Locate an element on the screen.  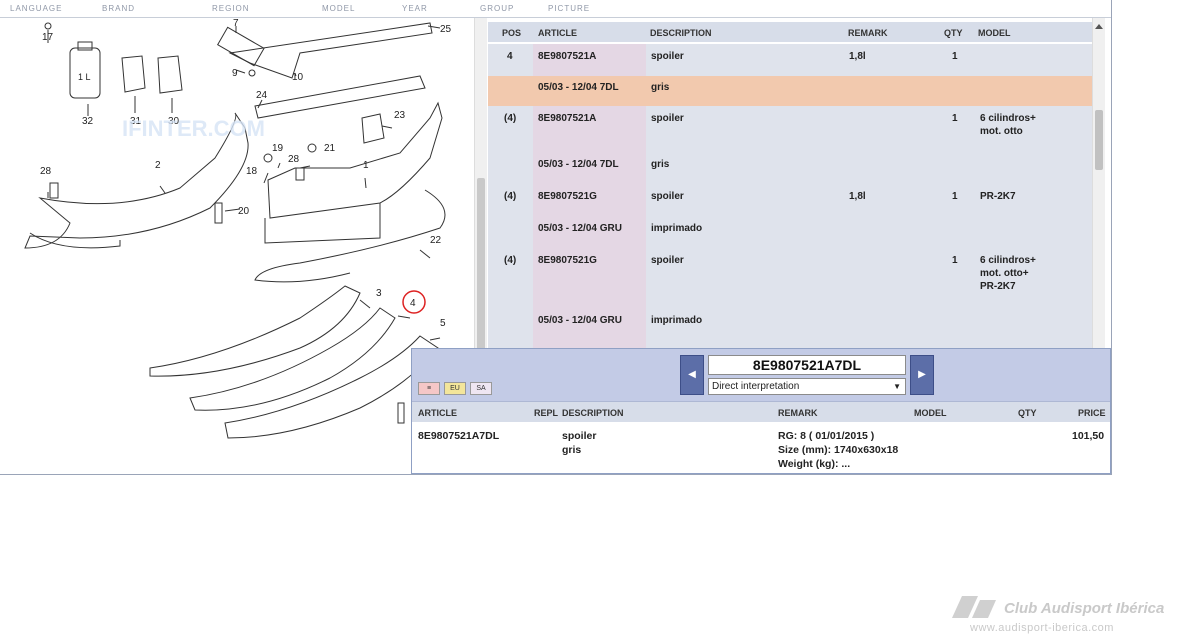
callout-2: 2 is located at coordinates (158, 165).